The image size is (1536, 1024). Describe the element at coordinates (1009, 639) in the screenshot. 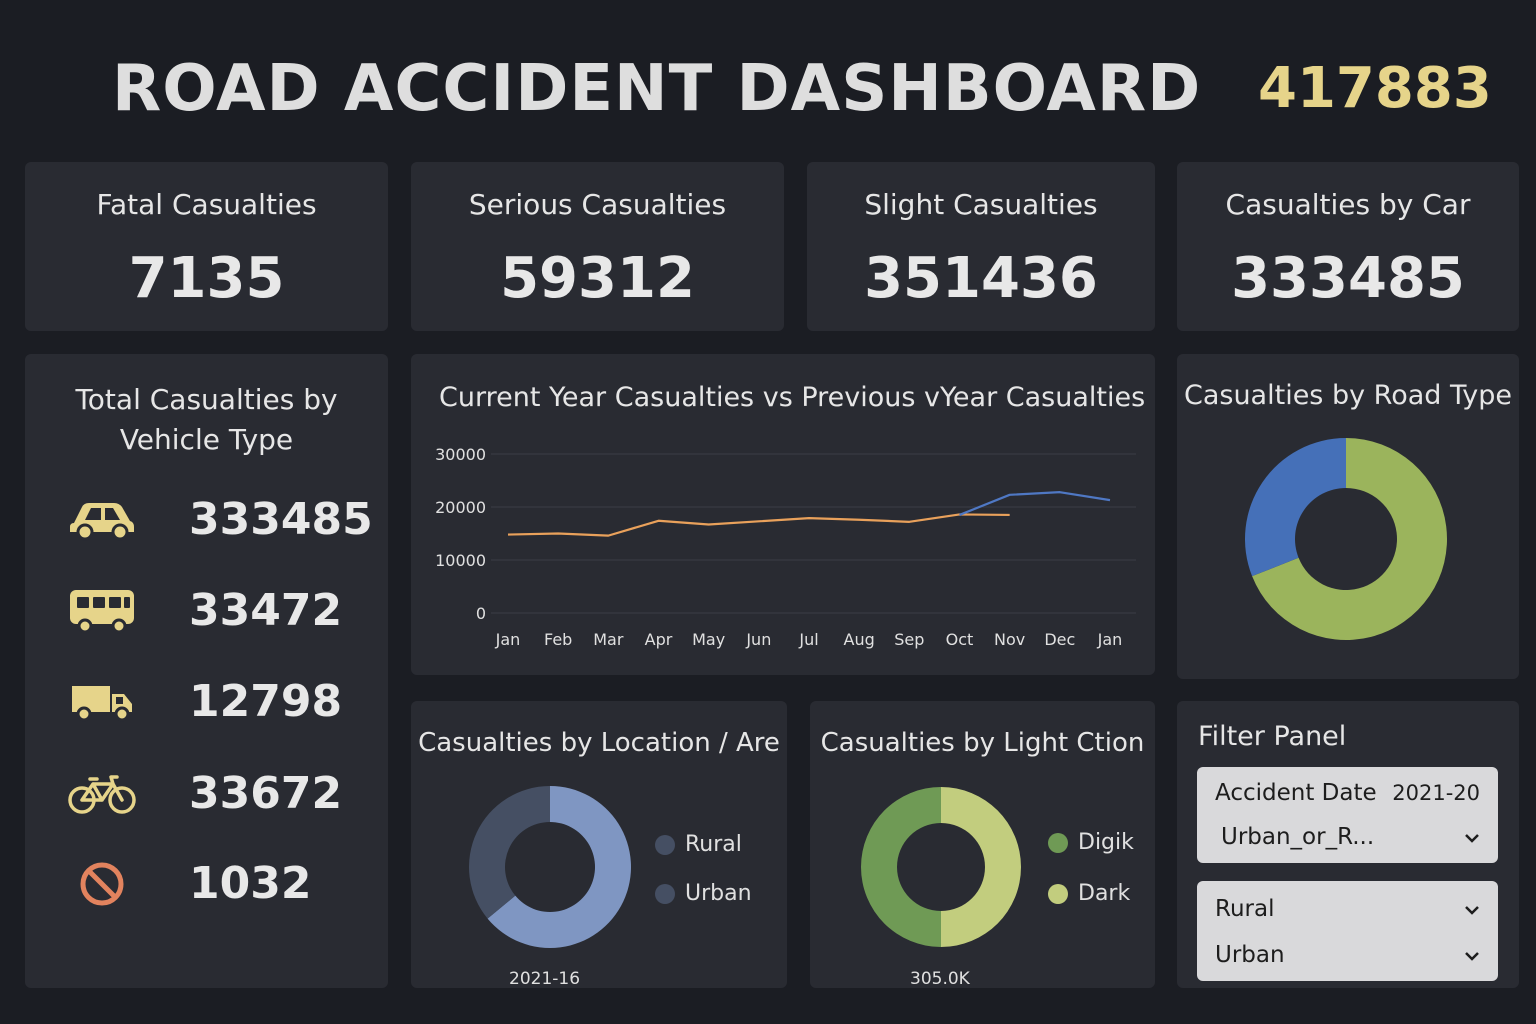

I see `x-tick-label: Nov` at that location.